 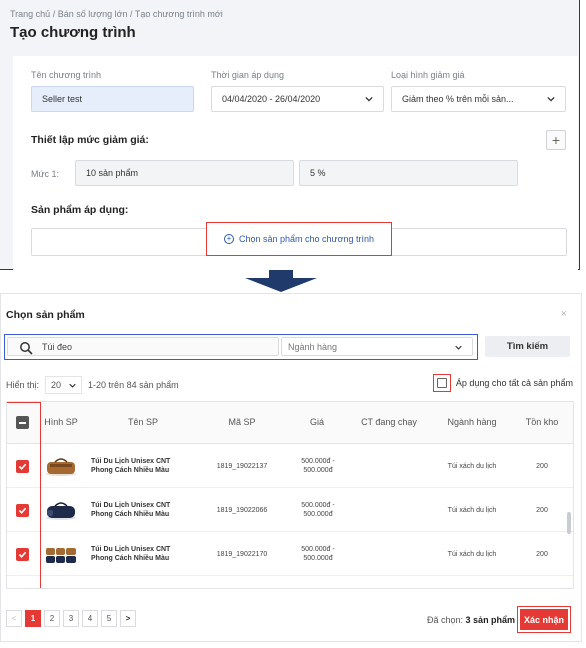 I want to click on prev-page-button: <, so click(x=14, y=618).